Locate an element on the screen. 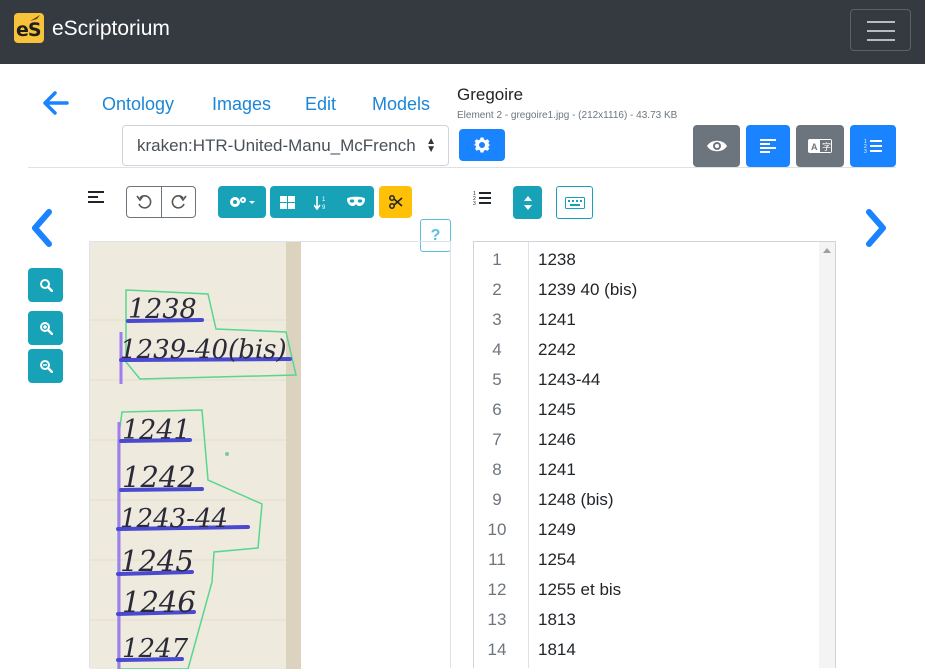 The width and height of the screenshot is (925, 669). zoom-out-button is located at coordinates (45, 366).